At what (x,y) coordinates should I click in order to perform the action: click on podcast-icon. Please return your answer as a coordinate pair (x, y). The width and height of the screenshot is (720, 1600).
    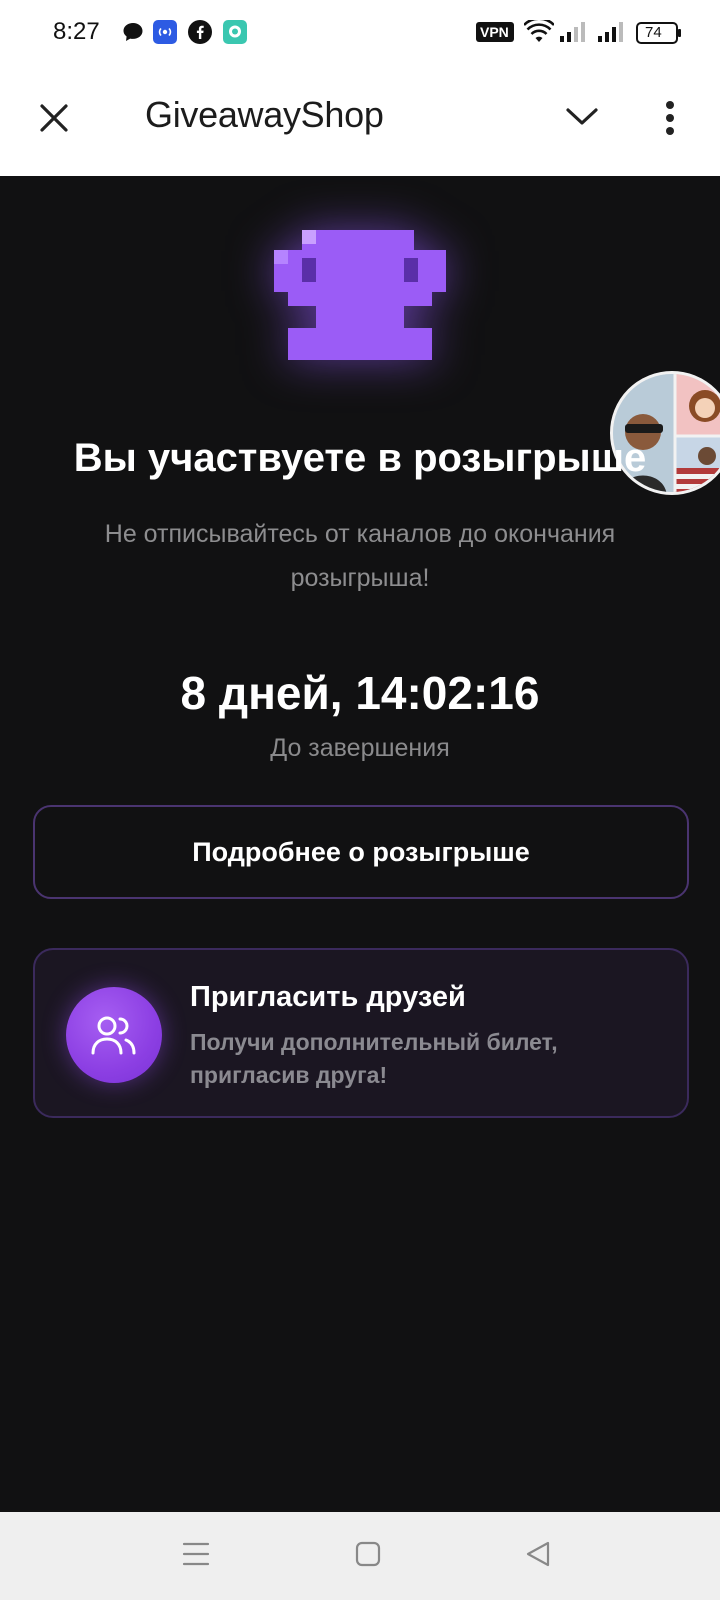
    Looking at the image, I should click on (165, 32).